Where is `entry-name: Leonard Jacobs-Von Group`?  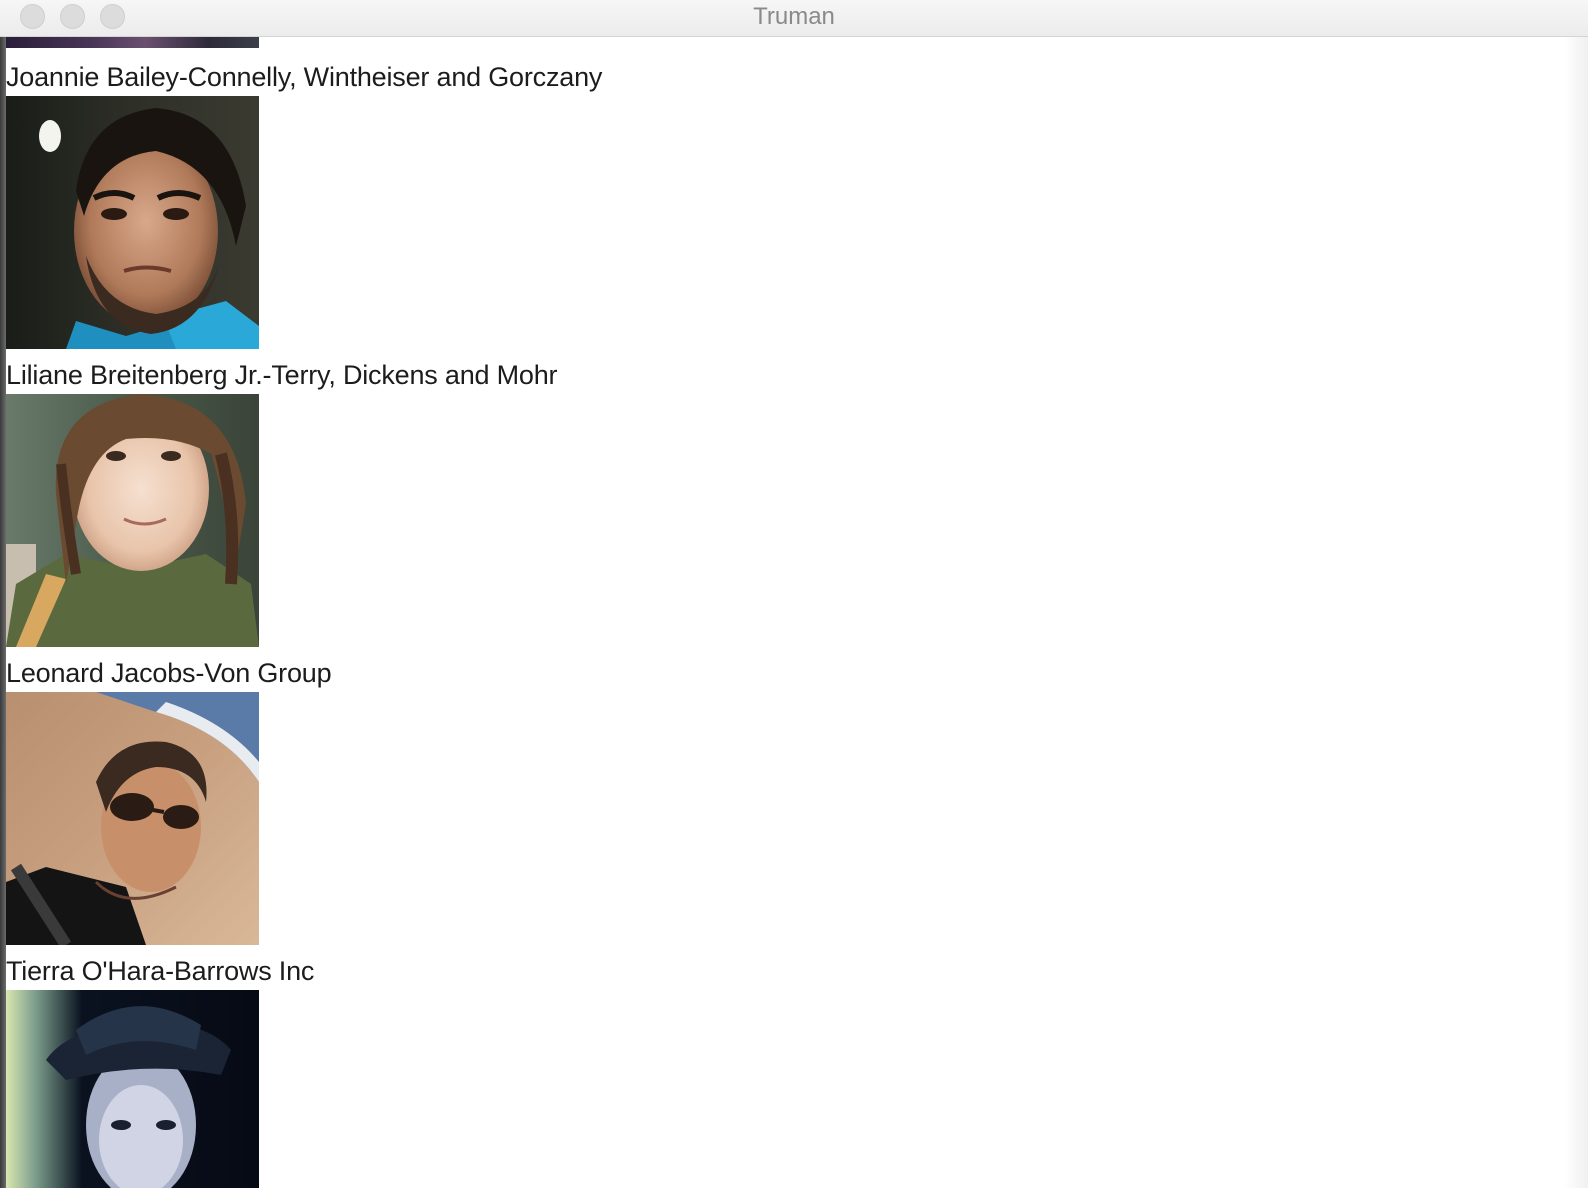 entry-name: Leonard Jacobs-Von Group is located at coordinates (169, 673).